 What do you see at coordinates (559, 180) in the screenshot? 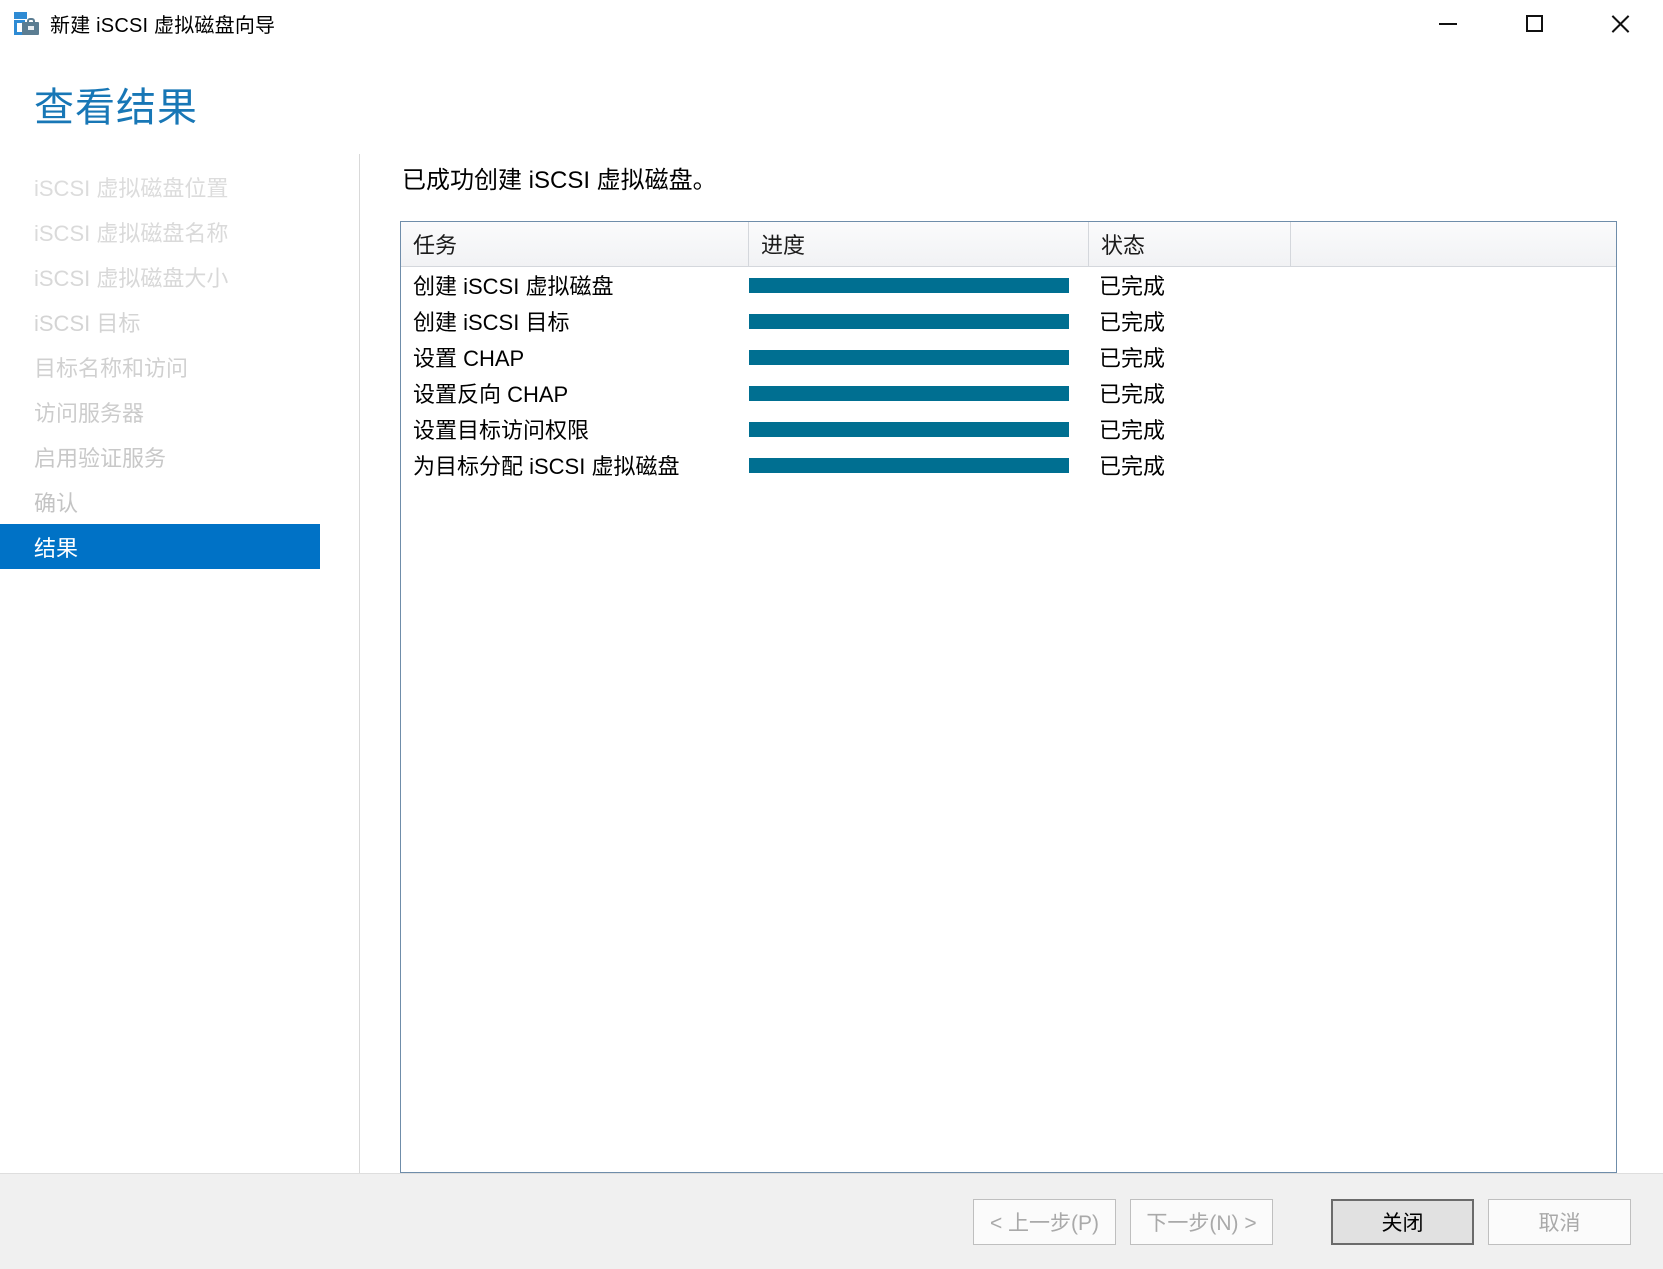
I see `results-intro-text: 已成功创建 iSCSI 虚拟磁盘。` at bounding box center [559, 180].